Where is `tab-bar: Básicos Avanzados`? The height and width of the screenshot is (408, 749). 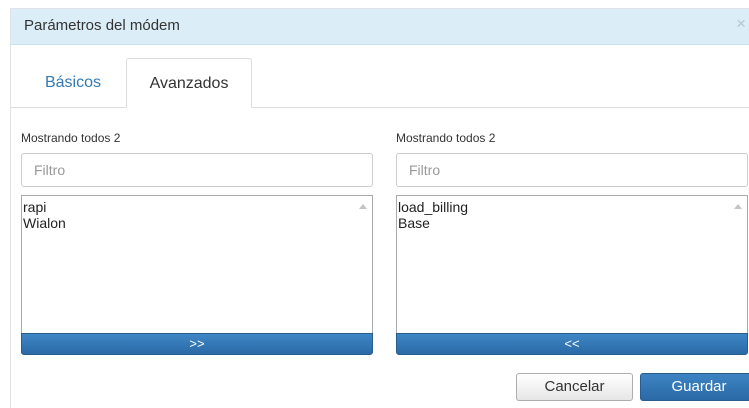 tab-bar: Básicos Avanzados is located at coordinates (380, 83).